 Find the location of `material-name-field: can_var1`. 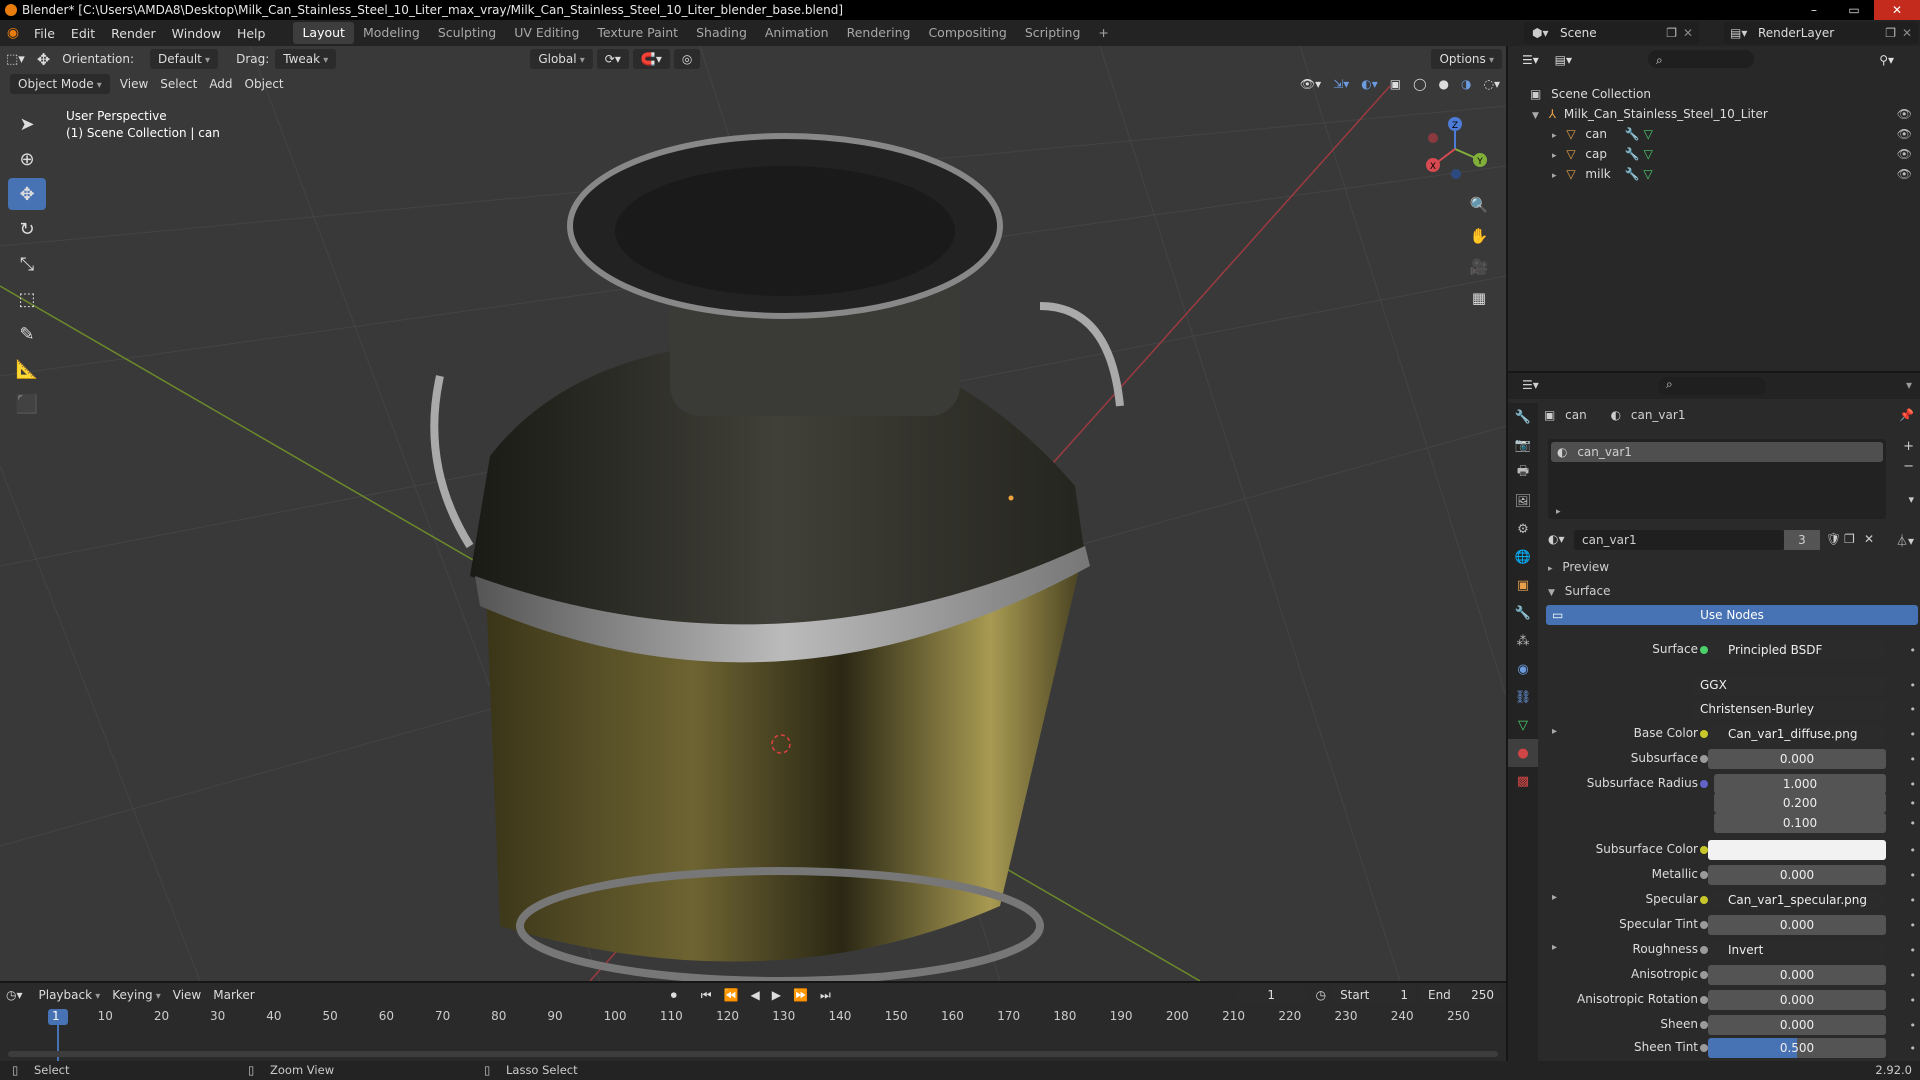

material-name-field: can_var1 is located at coordinates (1679, 540).